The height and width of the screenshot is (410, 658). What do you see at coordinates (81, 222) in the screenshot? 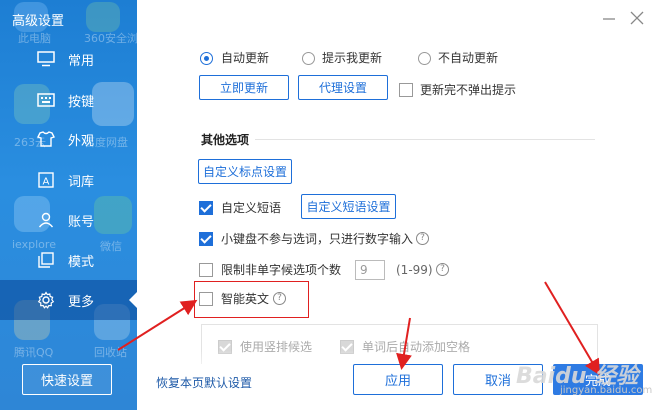
I see `sidebar-item-label: 账号` at bounding box center [81, 222].